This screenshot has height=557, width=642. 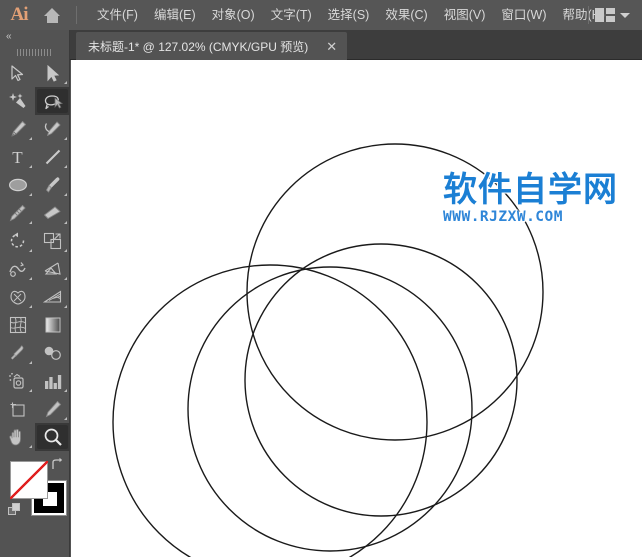 What do you see at coordinates (52, 297) in the screenshot?
I see `perspective-grid-tool` at bounding box center [52, 297].